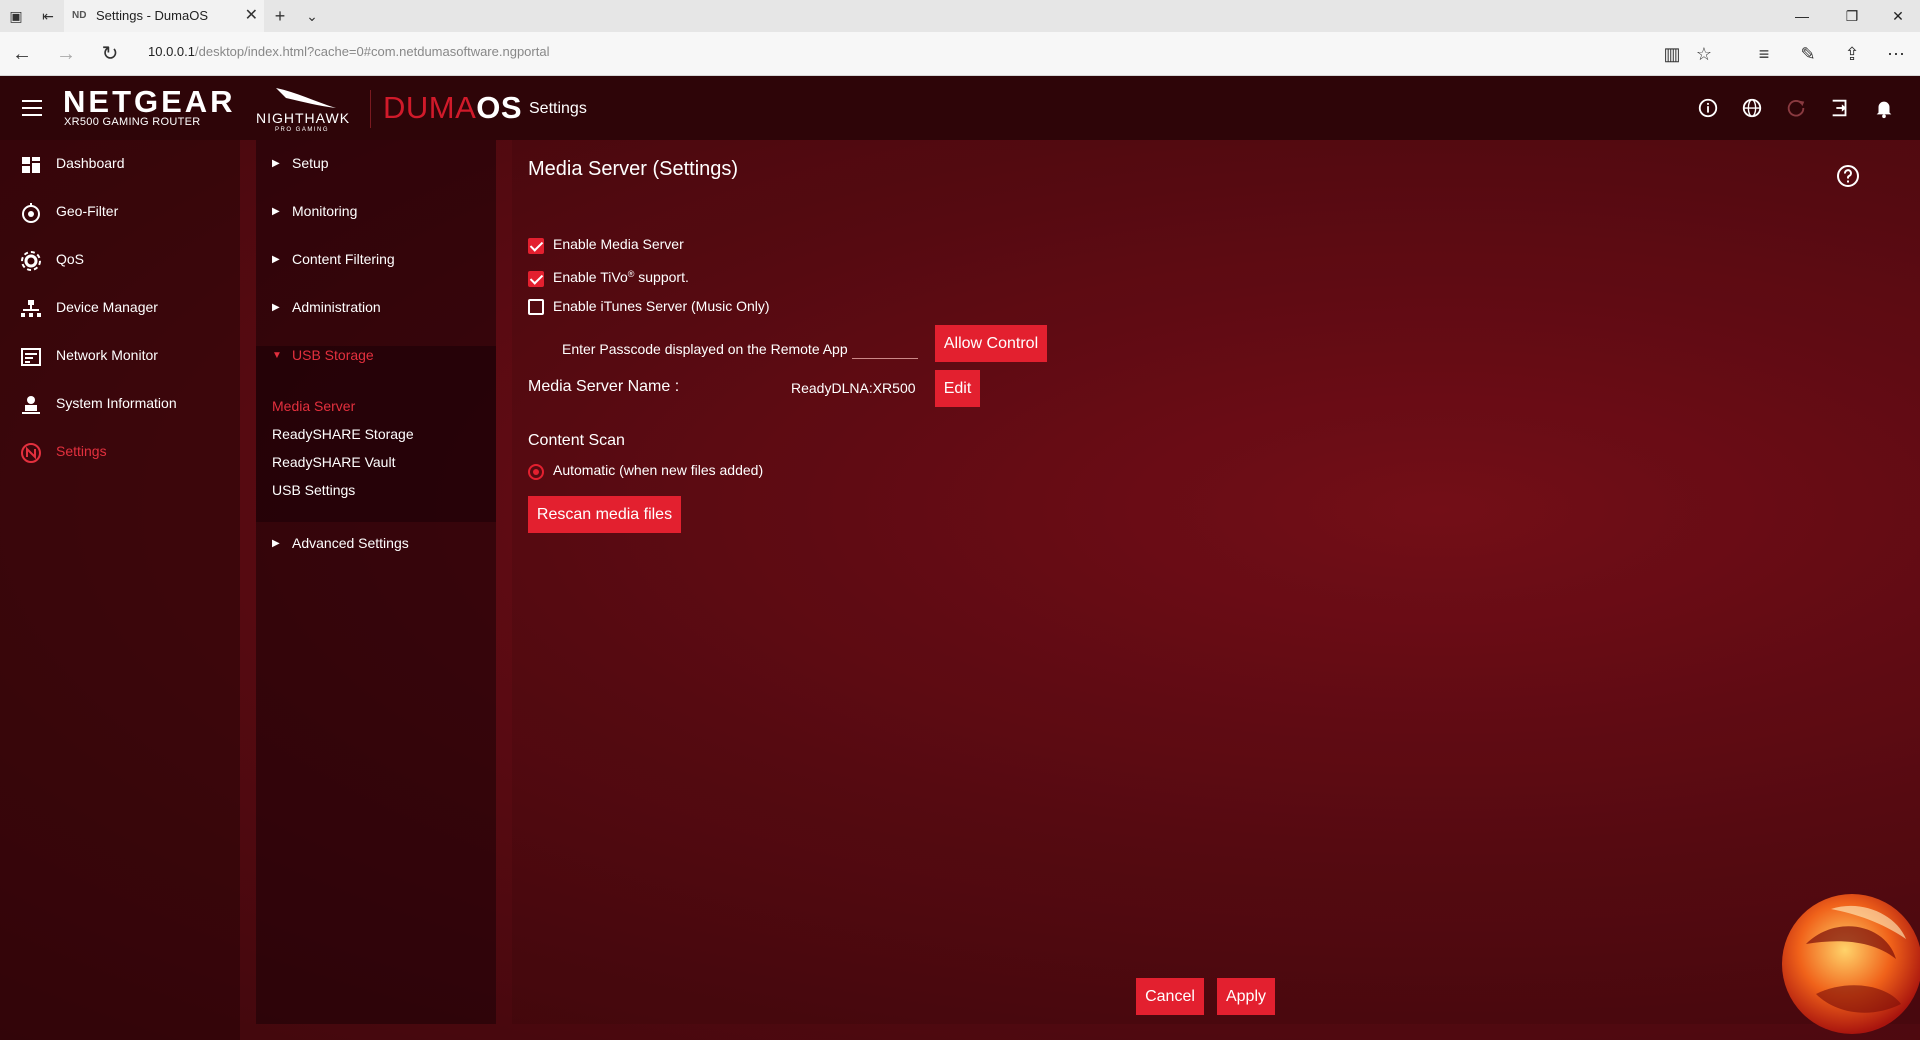 The height and width of the screenshot is (1040, 1920). Describe the element at coordinates (107, 307) in the screenshot. I see `sidebar-label-device-manager: Device Manager` at that location.